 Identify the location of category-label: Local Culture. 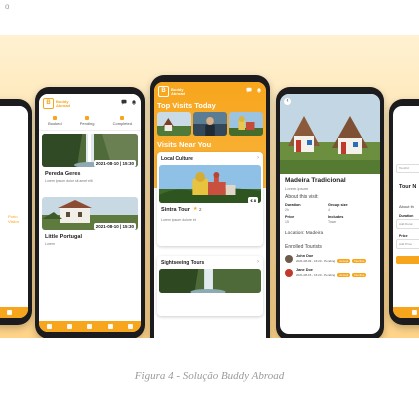
(177, 159).